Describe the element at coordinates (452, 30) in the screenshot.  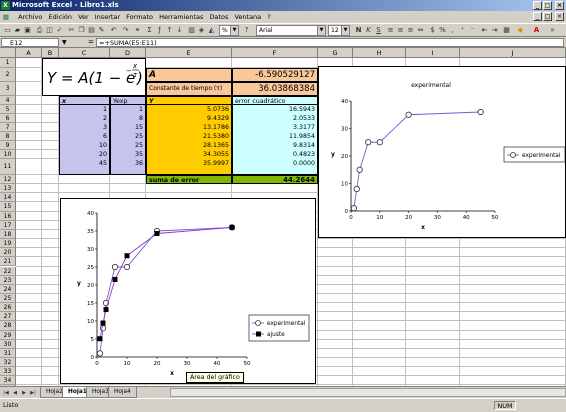
I see `thousands-icon: ,` at that location.